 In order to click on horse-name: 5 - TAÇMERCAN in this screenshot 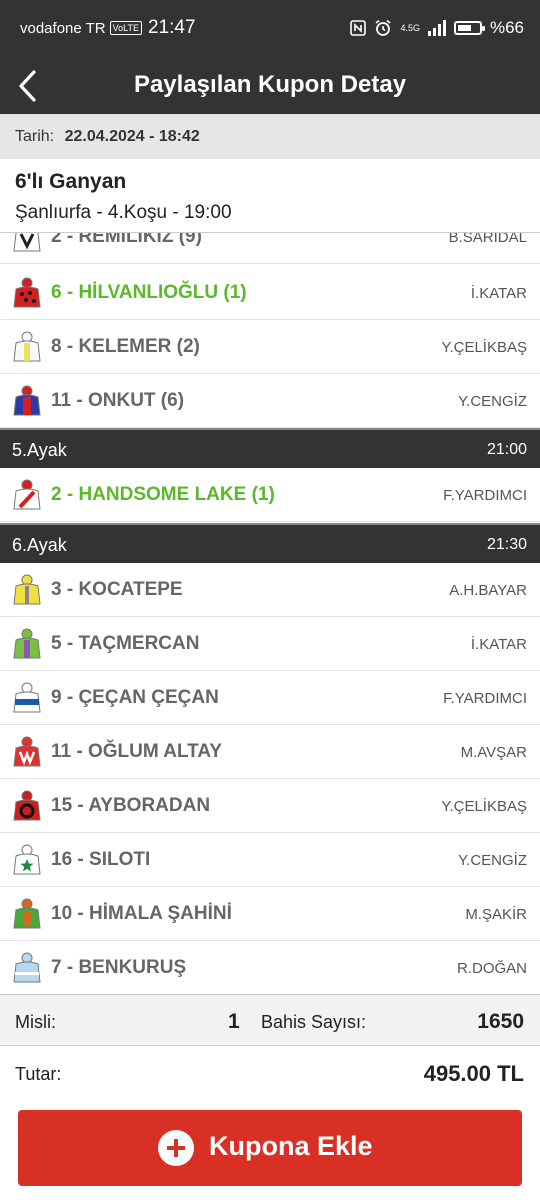, I will do `click(125, 643)`.